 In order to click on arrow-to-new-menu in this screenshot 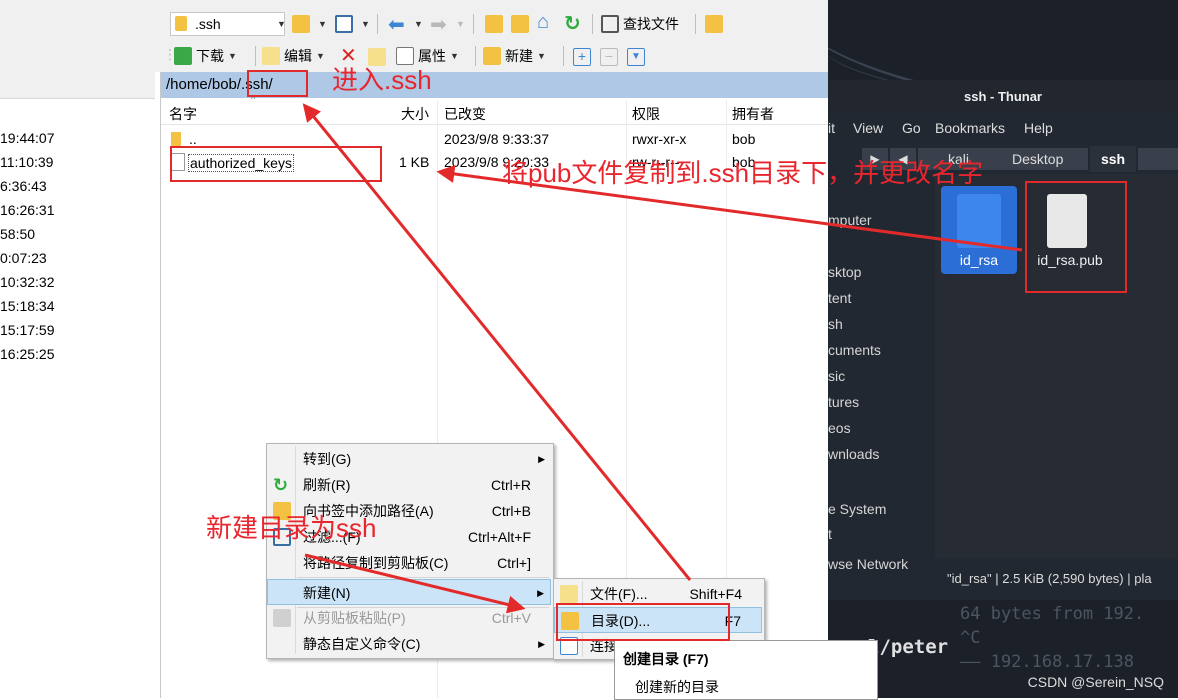, I will do `click(415, 583)`.